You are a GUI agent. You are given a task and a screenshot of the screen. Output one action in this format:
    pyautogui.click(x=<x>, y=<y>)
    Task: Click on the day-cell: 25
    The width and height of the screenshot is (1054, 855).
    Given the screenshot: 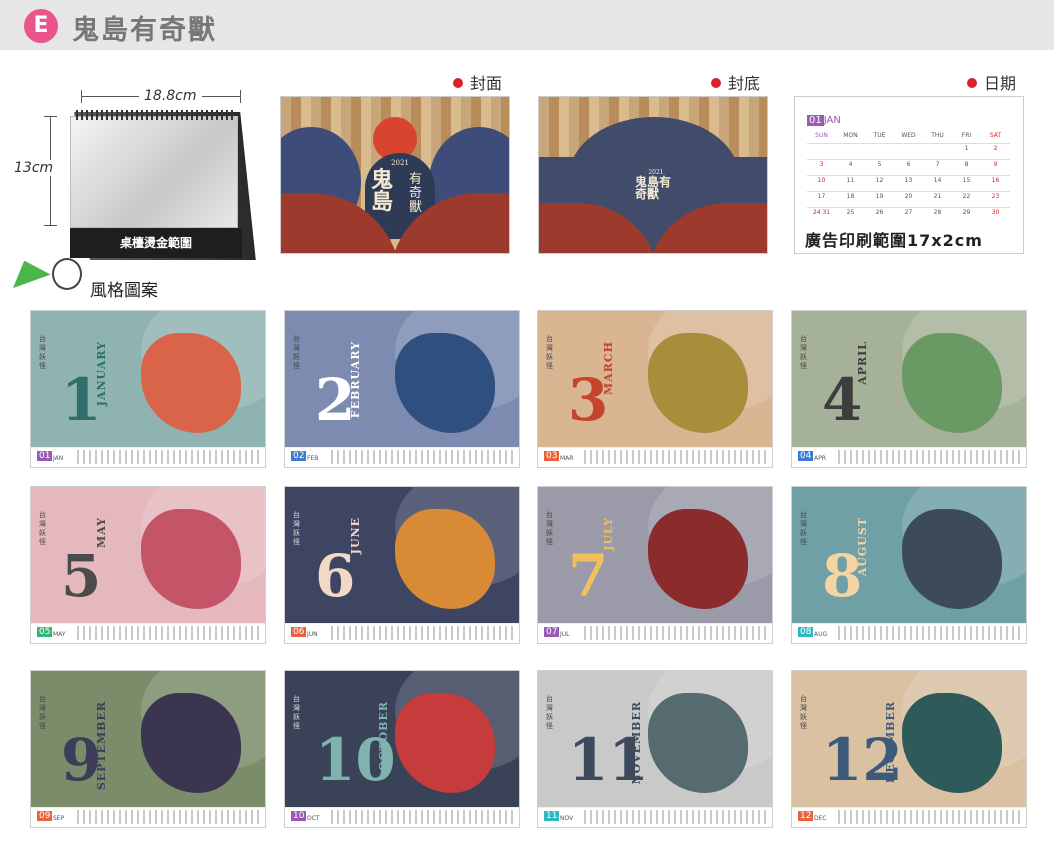 What is the action you would take?
    pyautogui.click(x=850, y=215)
    